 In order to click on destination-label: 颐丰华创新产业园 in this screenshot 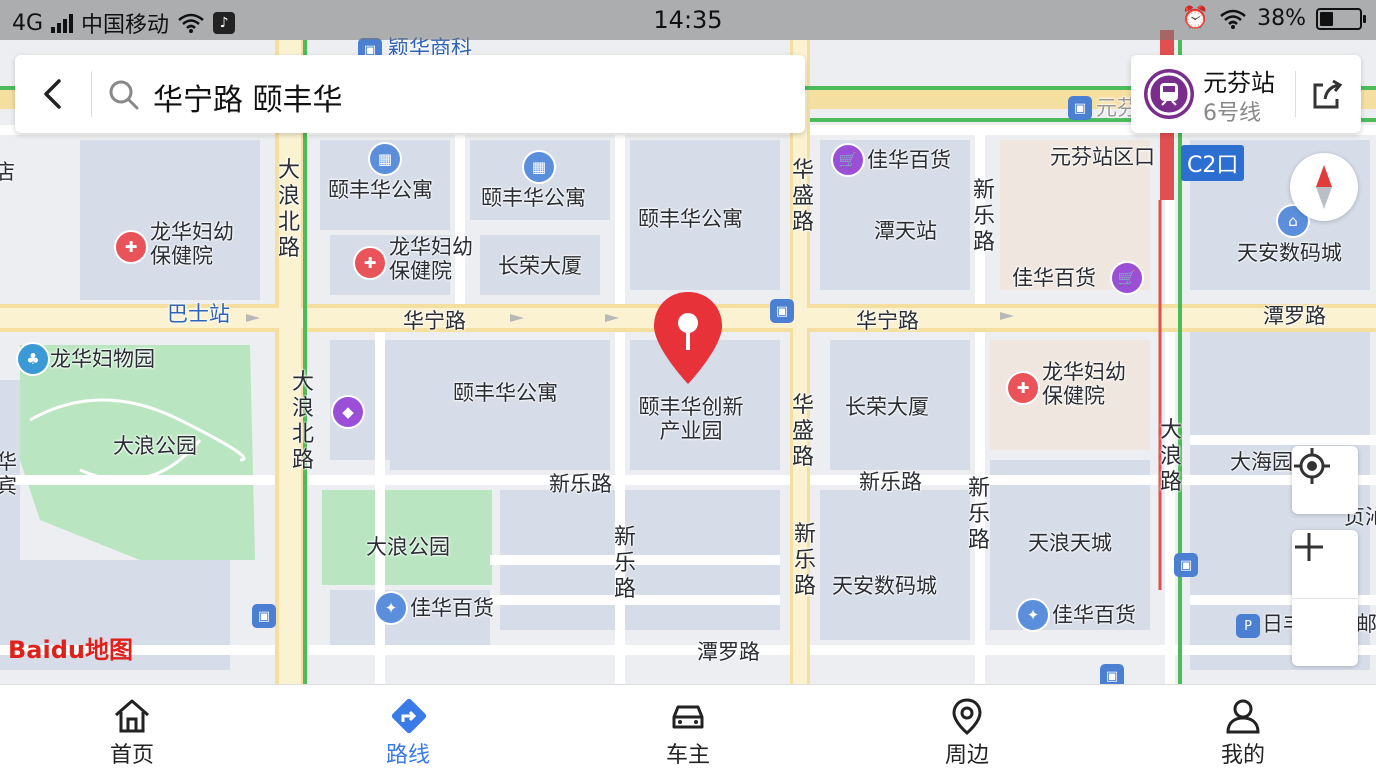, I will do `click(691, 419)`.